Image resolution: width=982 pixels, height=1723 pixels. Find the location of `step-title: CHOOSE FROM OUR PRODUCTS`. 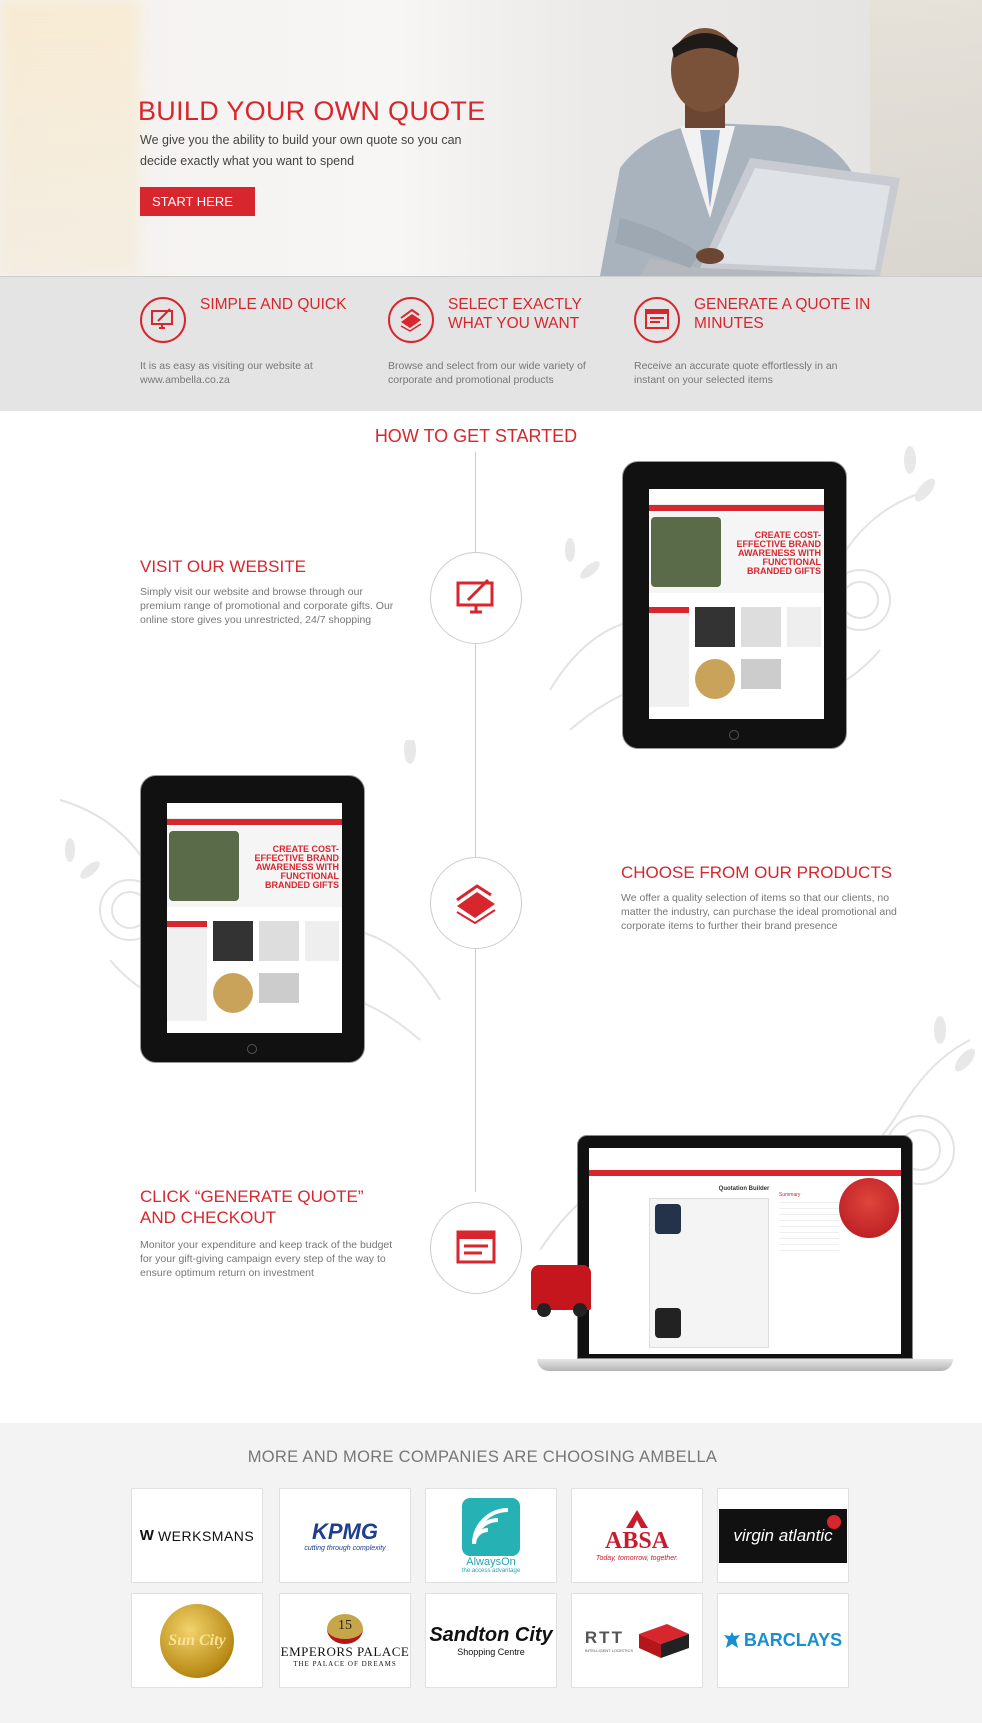

step-title: CHOOSE FROM OUR PRODUCTS is located at coordinates (757, 872).